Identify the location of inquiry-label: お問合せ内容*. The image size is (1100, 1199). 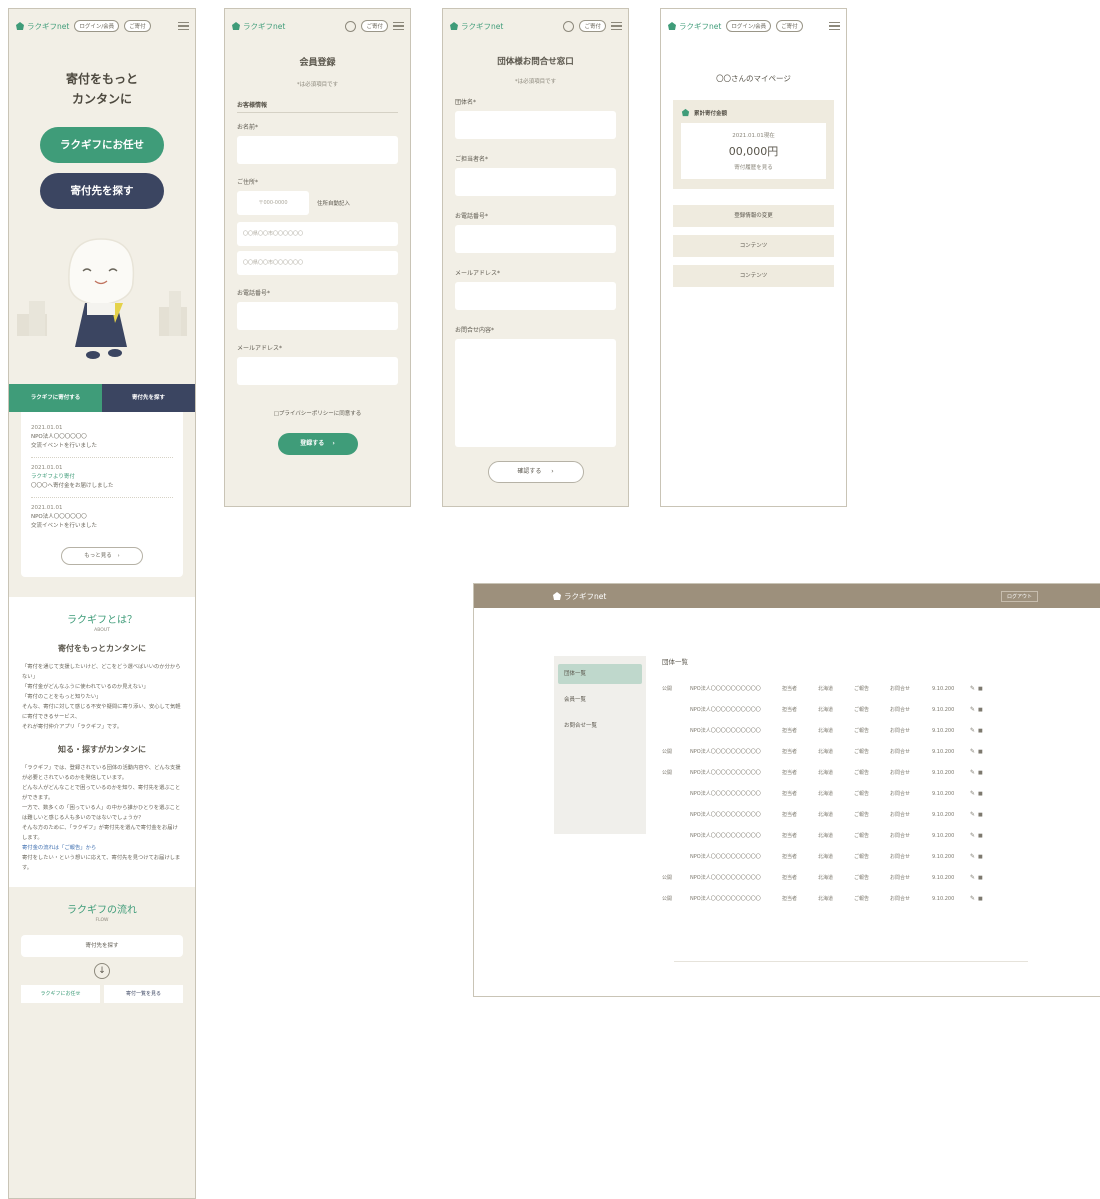
(475, 330).